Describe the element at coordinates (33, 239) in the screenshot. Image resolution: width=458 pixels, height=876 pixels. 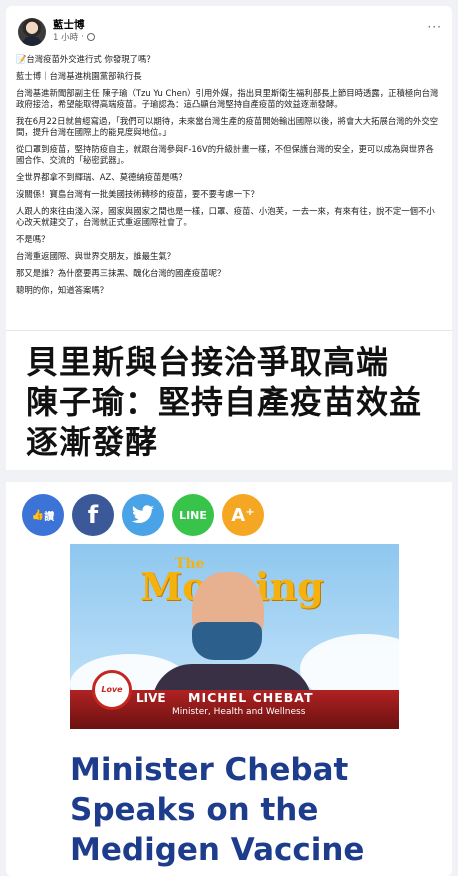
I see `post-paragraph: 不是嗎？` at that location.